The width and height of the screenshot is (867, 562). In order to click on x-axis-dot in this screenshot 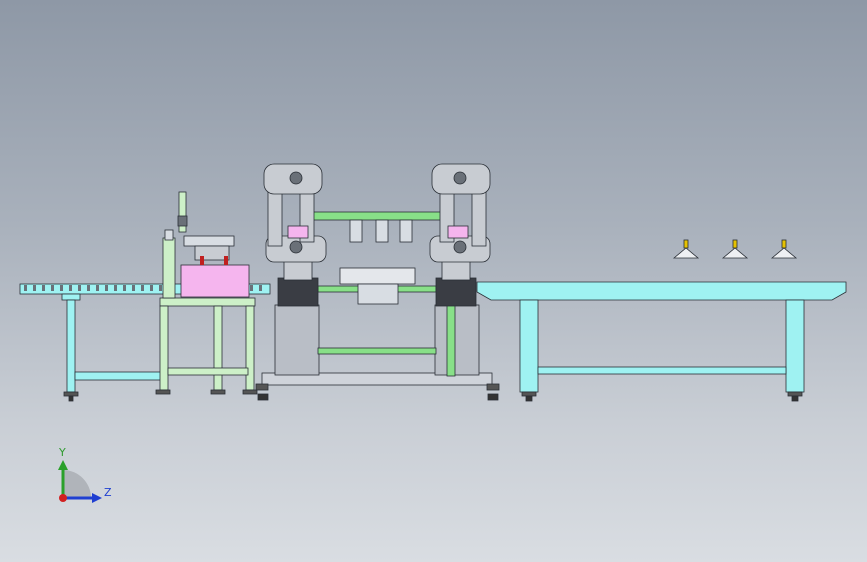, I will do `click(63, 498)`.